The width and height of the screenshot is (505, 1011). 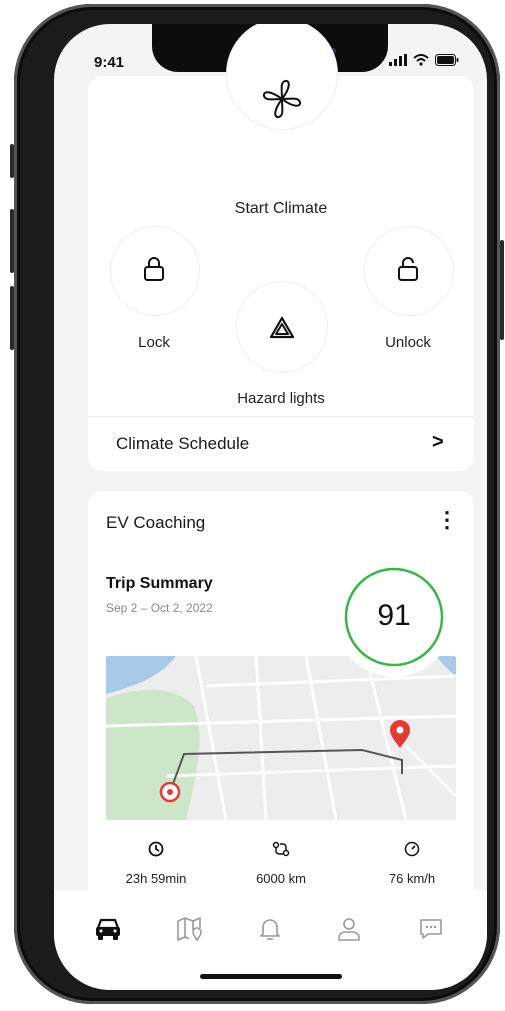 What do you see at coordinates (281, 208) in the screenshot?
I see `start-climate-label: Start Climate` at bounding box center [281, 208].